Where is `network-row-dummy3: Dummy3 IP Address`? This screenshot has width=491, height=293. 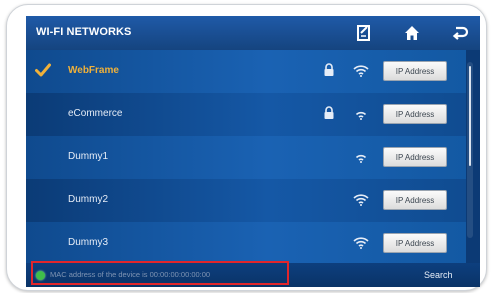 network-row-dummy3: Dummy3 IP Address is located at coordinates (246, 244).